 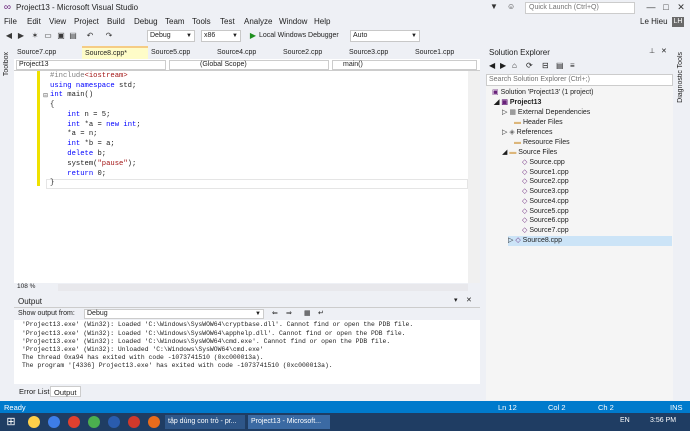 What do you see at coordinates (681, 224) in the screenshot?
I see `diagnostic-tools-strip: Diagnostic Tools` at bounding box center [681, 224].